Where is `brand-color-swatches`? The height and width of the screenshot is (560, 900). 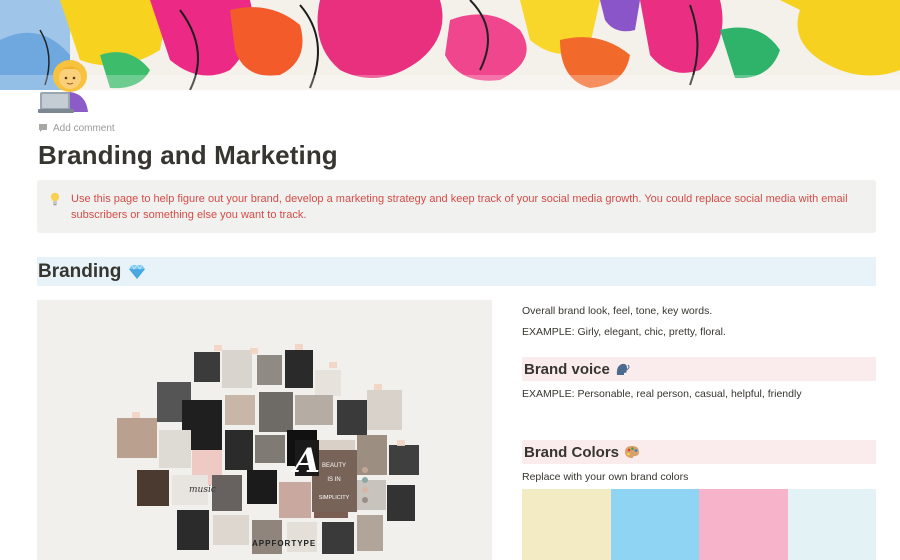
brand-color-swatches is located at coordinates (699, 524).